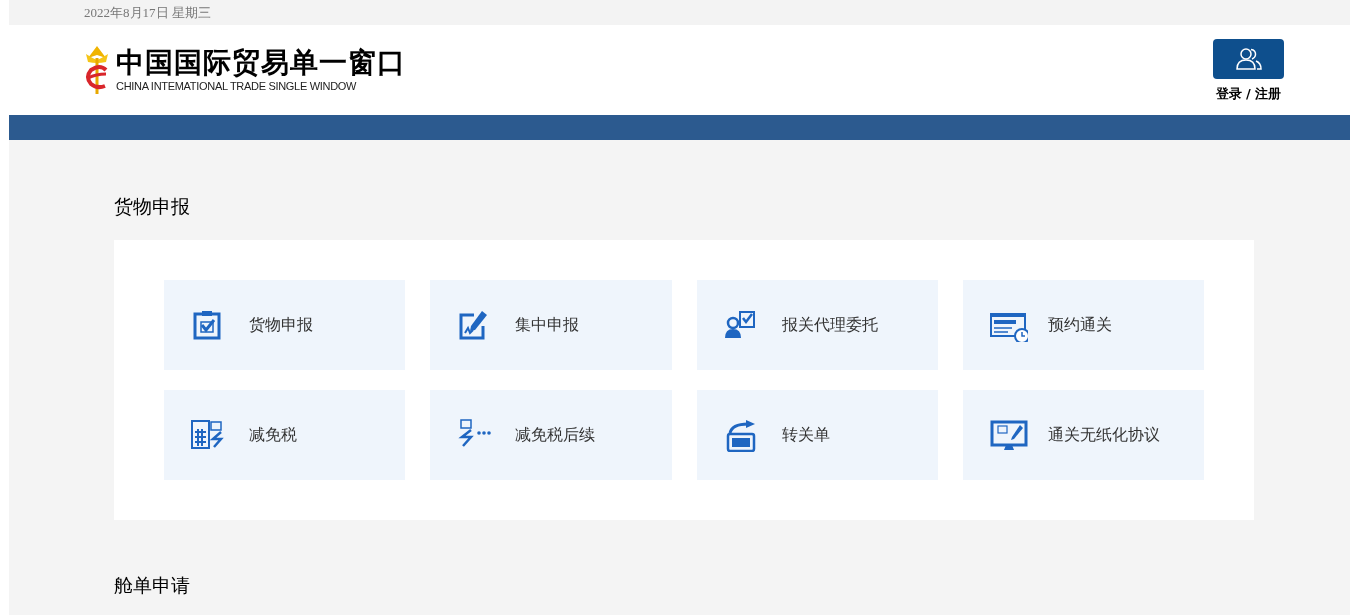  I want to click on logo-title: 中国国际贸易单一窗口, so click(261, 63).